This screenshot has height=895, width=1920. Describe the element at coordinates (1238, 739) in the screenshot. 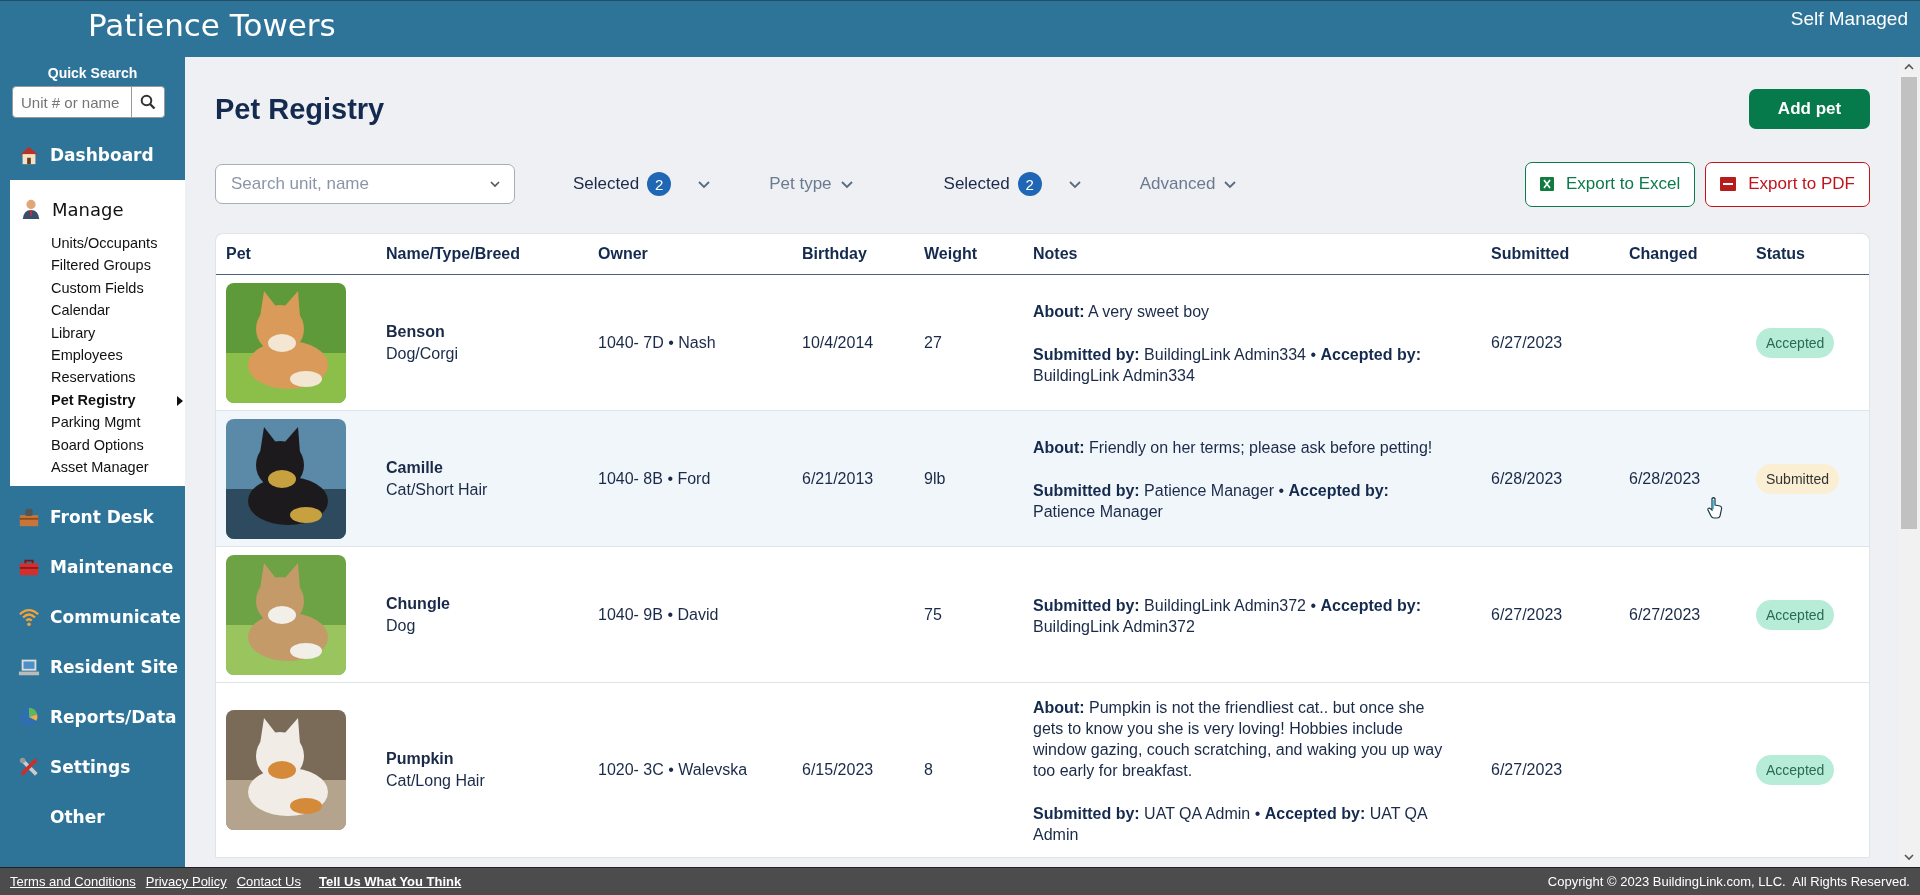

I see `note-text: About: Pumpkin is not the friendliest cat.. but once she gets to know you she is very loving! Hobbies include window gazing, couch scratching, and waking you up way too early for breakfast.` at that location.